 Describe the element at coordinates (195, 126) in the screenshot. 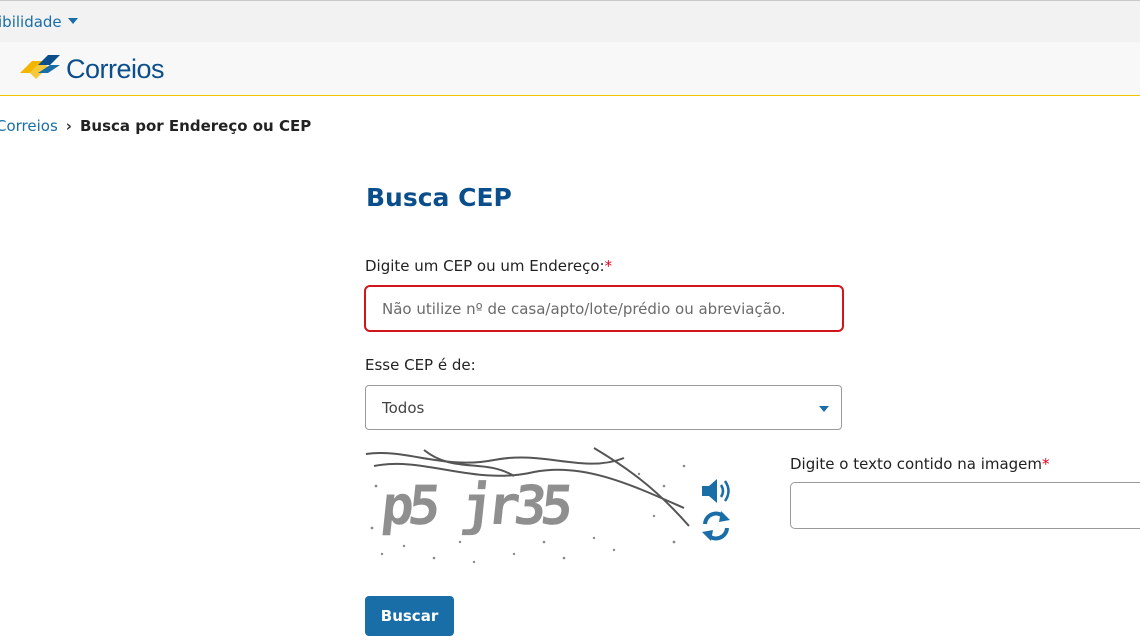

I see `breadcrumb-current: Busca por Endereço ou CEP` at that location.